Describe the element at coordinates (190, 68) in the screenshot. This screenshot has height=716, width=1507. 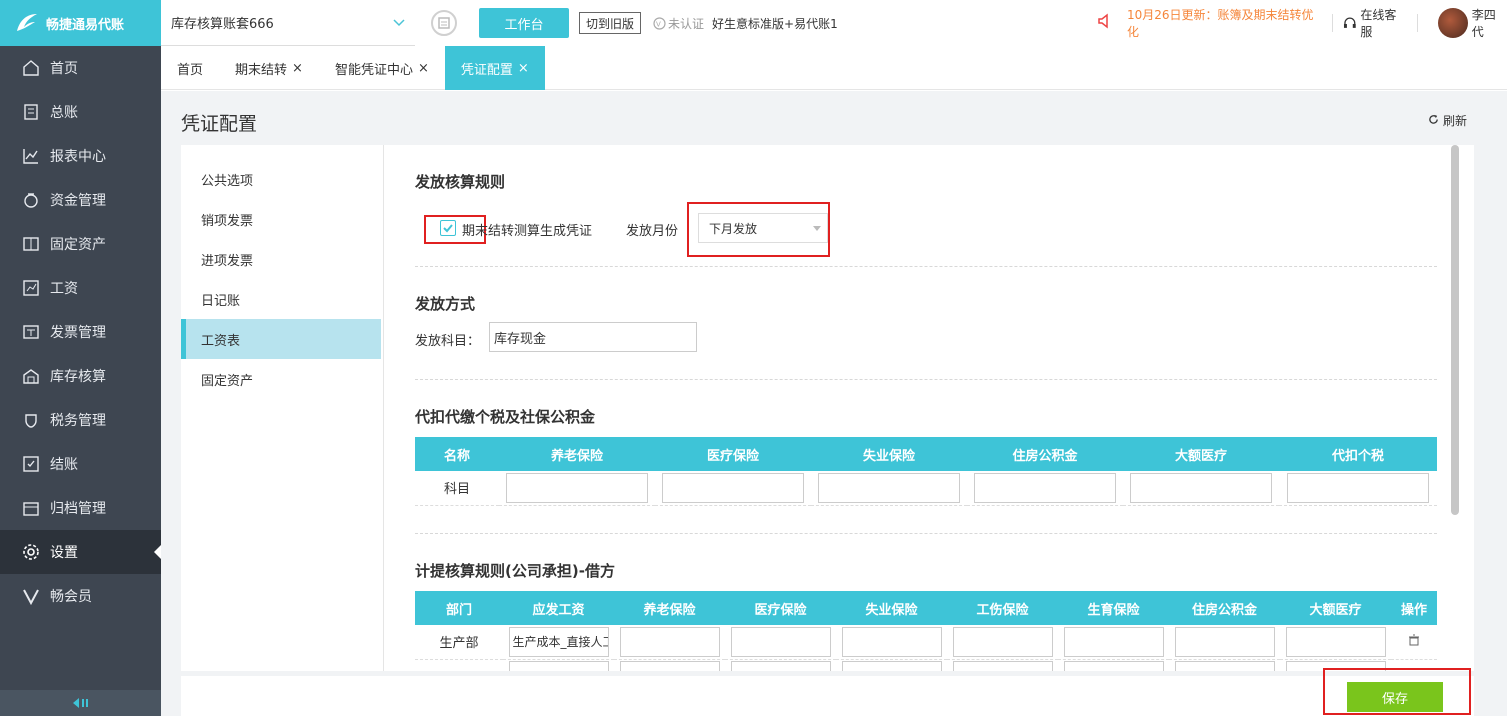
I see `tab-0: 首页` at that location.